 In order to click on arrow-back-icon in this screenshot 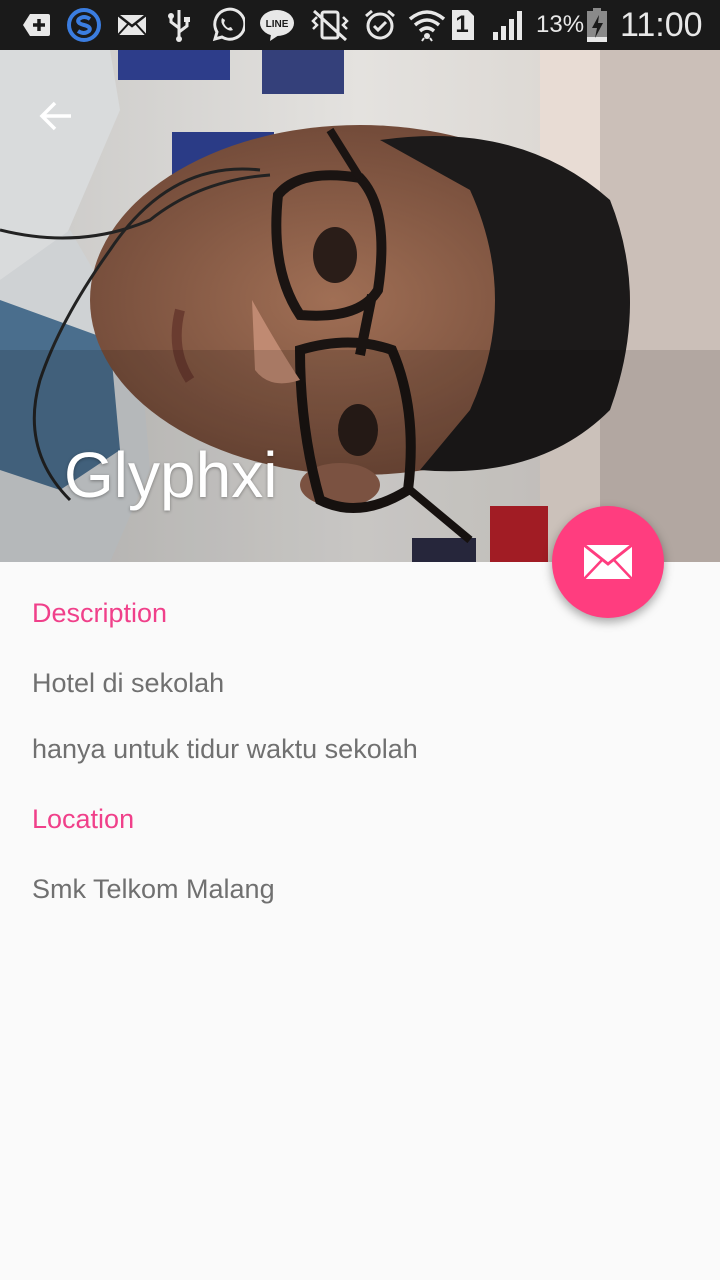, I will do `click(55, 116)`.